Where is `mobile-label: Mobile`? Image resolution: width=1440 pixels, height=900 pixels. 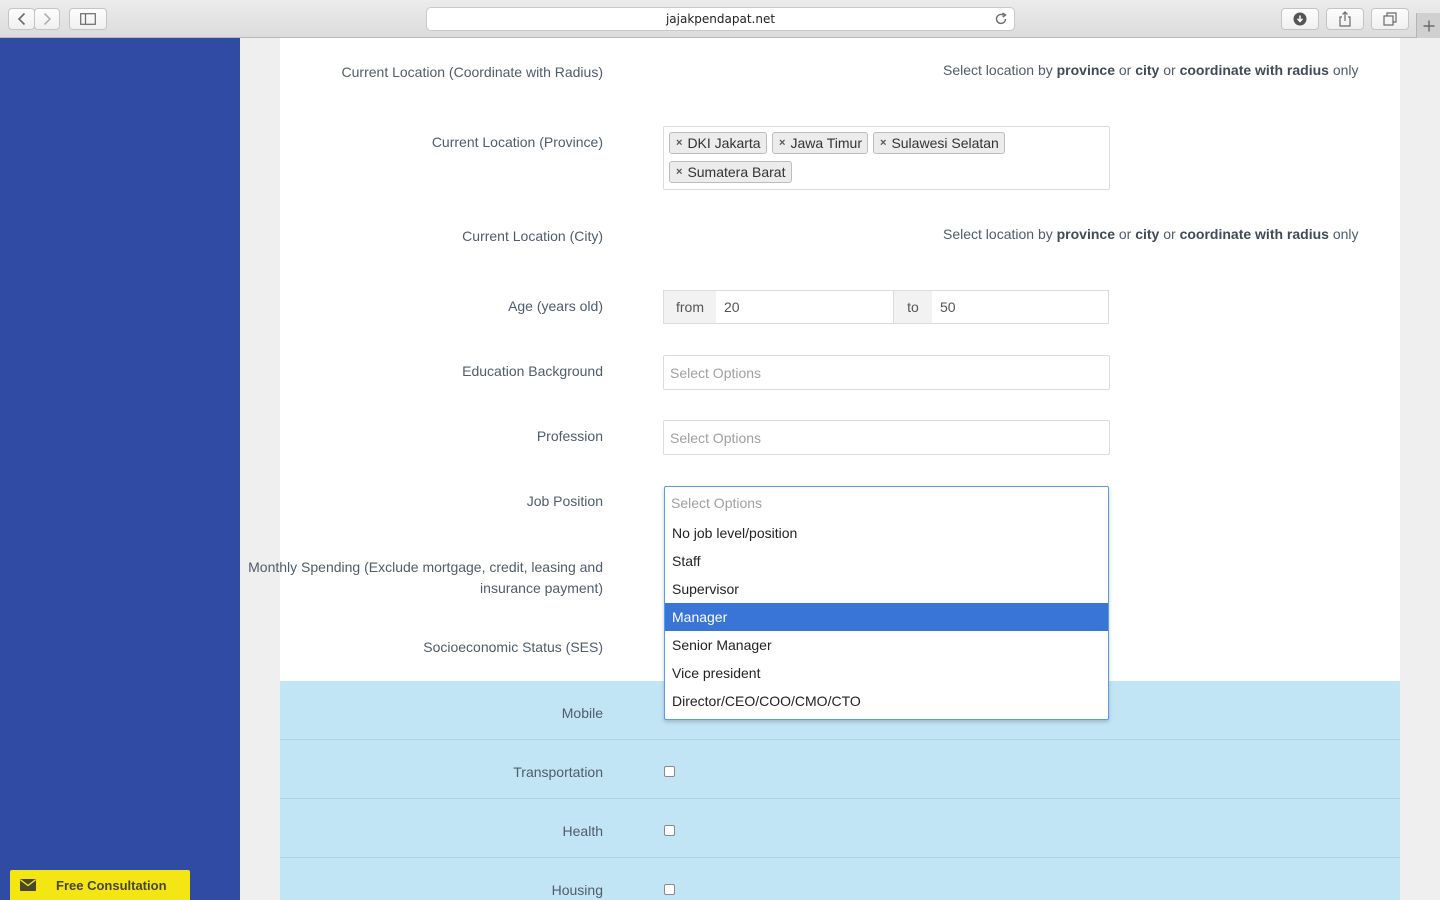
mobile-label: Mobile is located at coordinates (582, 713).